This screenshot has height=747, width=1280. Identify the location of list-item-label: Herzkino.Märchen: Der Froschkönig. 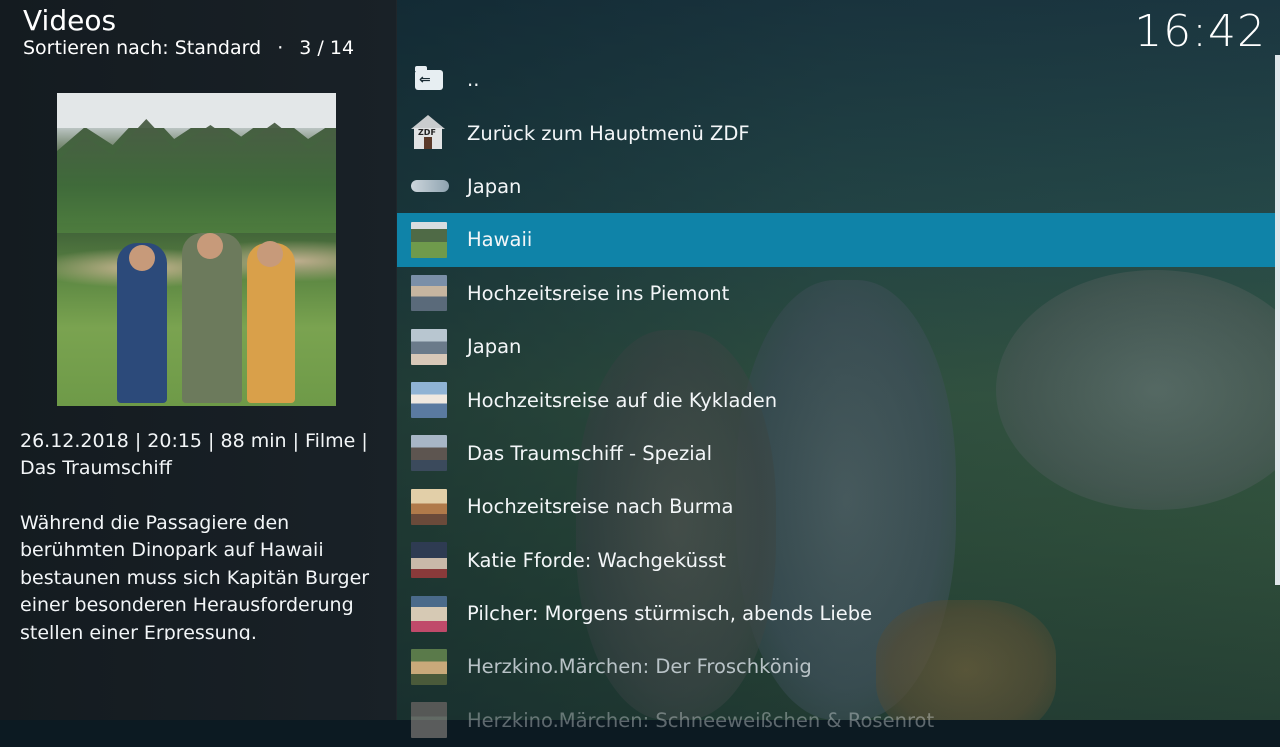
(639, 667).